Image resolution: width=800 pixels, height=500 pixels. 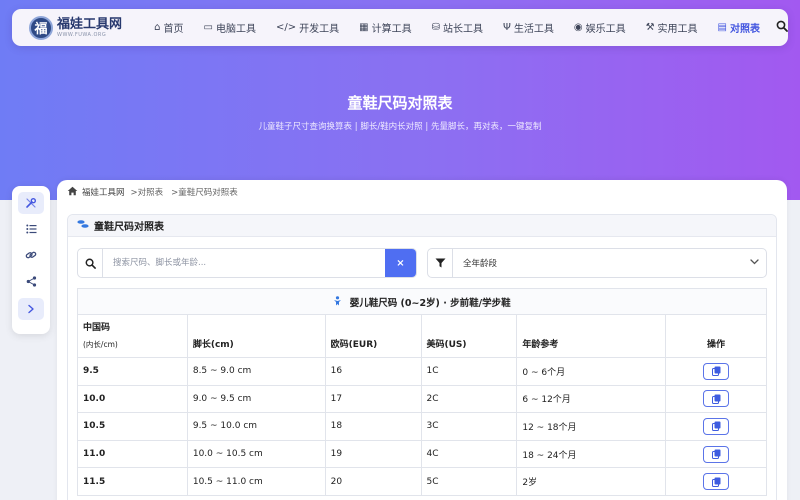 What do you see at coordinates (72, 192) in the screenshot?
I see `home-icon` at bounding box center [72, 192].